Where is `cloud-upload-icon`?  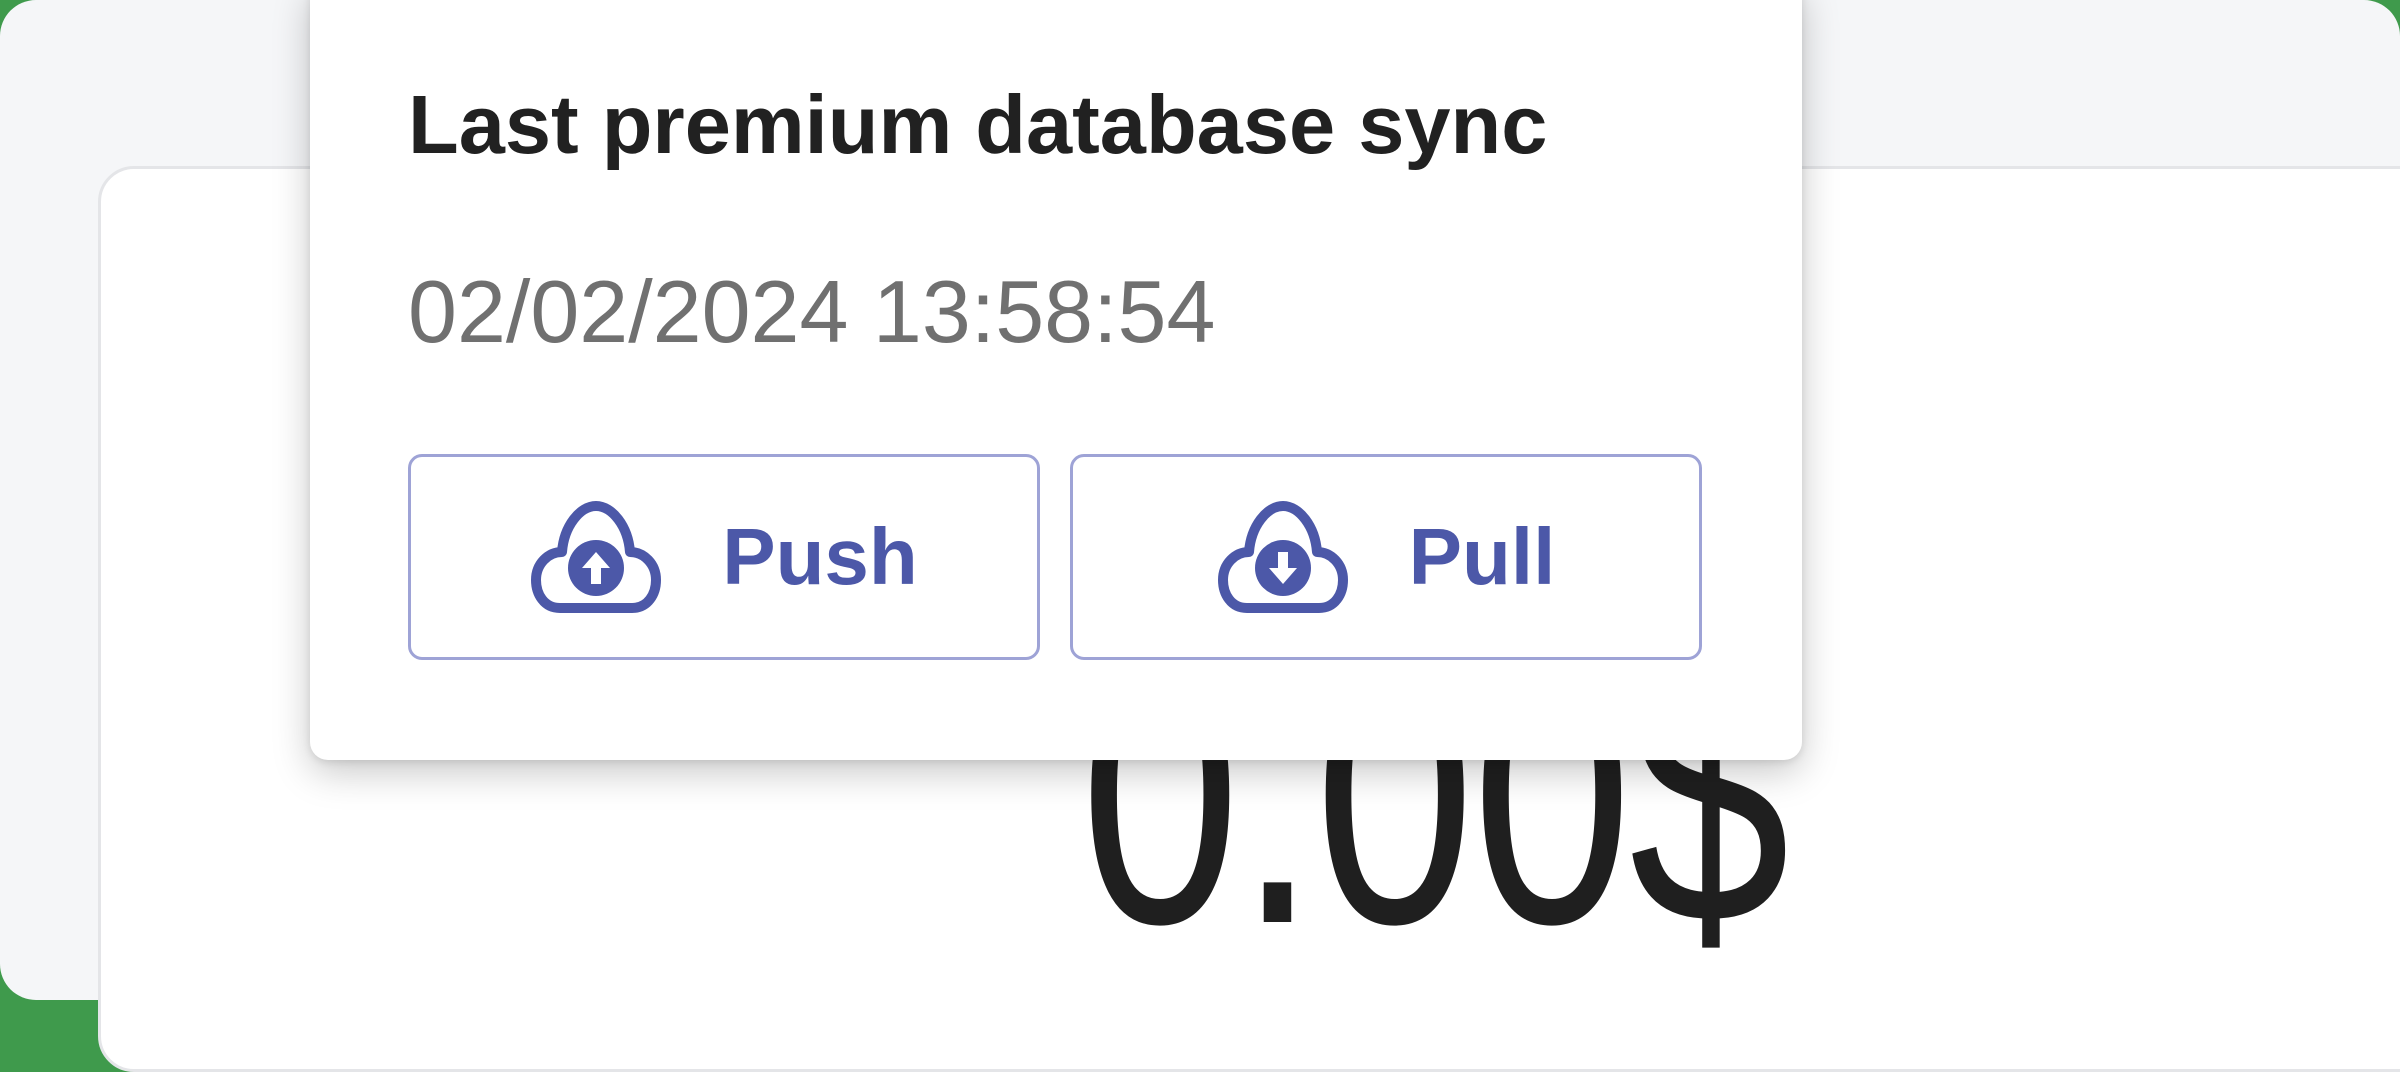
cloud-upload-icon is located at coordinates (596, 557).